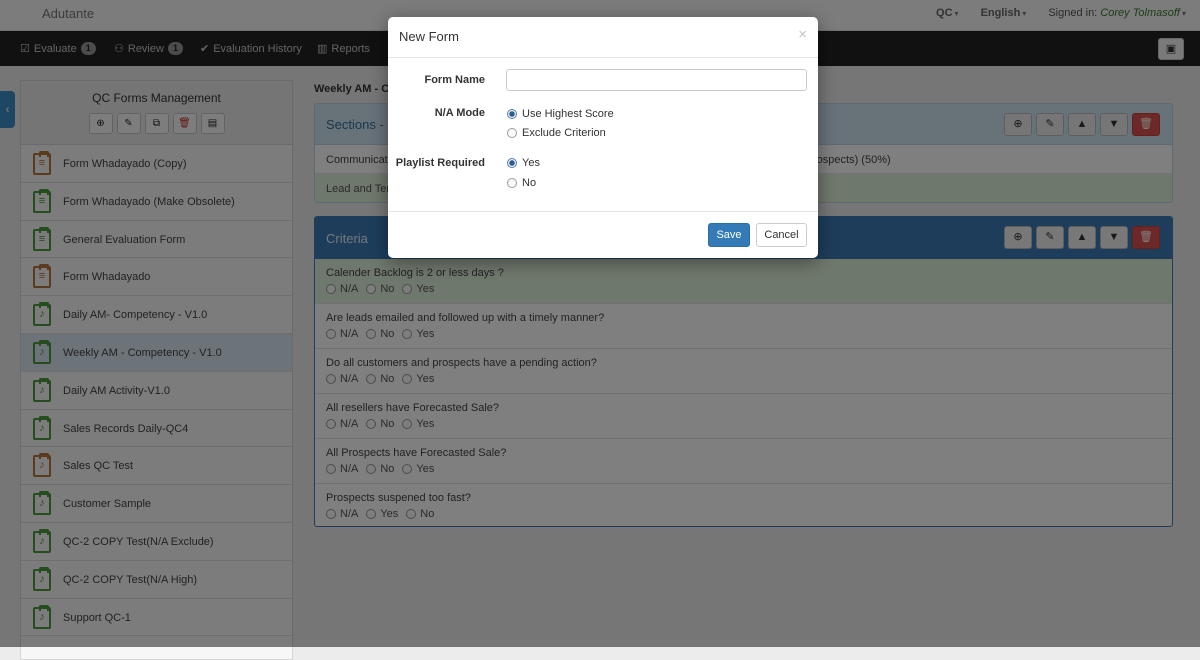 The image size is (1200, 660). Describe the element at coordinates (603, 234) in the screenshot. I see `dialog-footer: Save Cancel` at that location.